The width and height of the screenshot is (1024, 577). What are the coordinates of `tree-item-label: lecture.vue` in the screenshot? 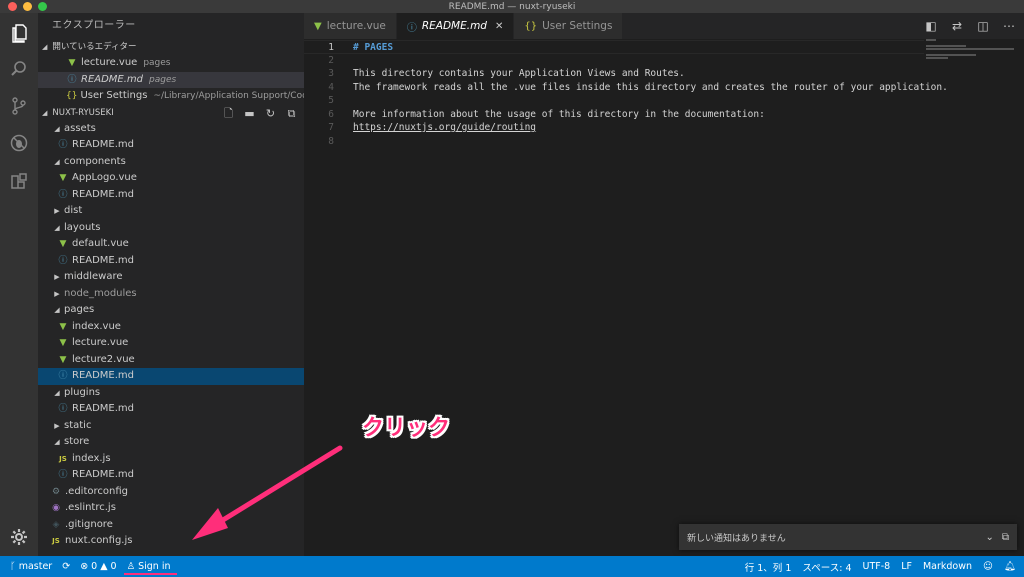 It's located at (100, 342).